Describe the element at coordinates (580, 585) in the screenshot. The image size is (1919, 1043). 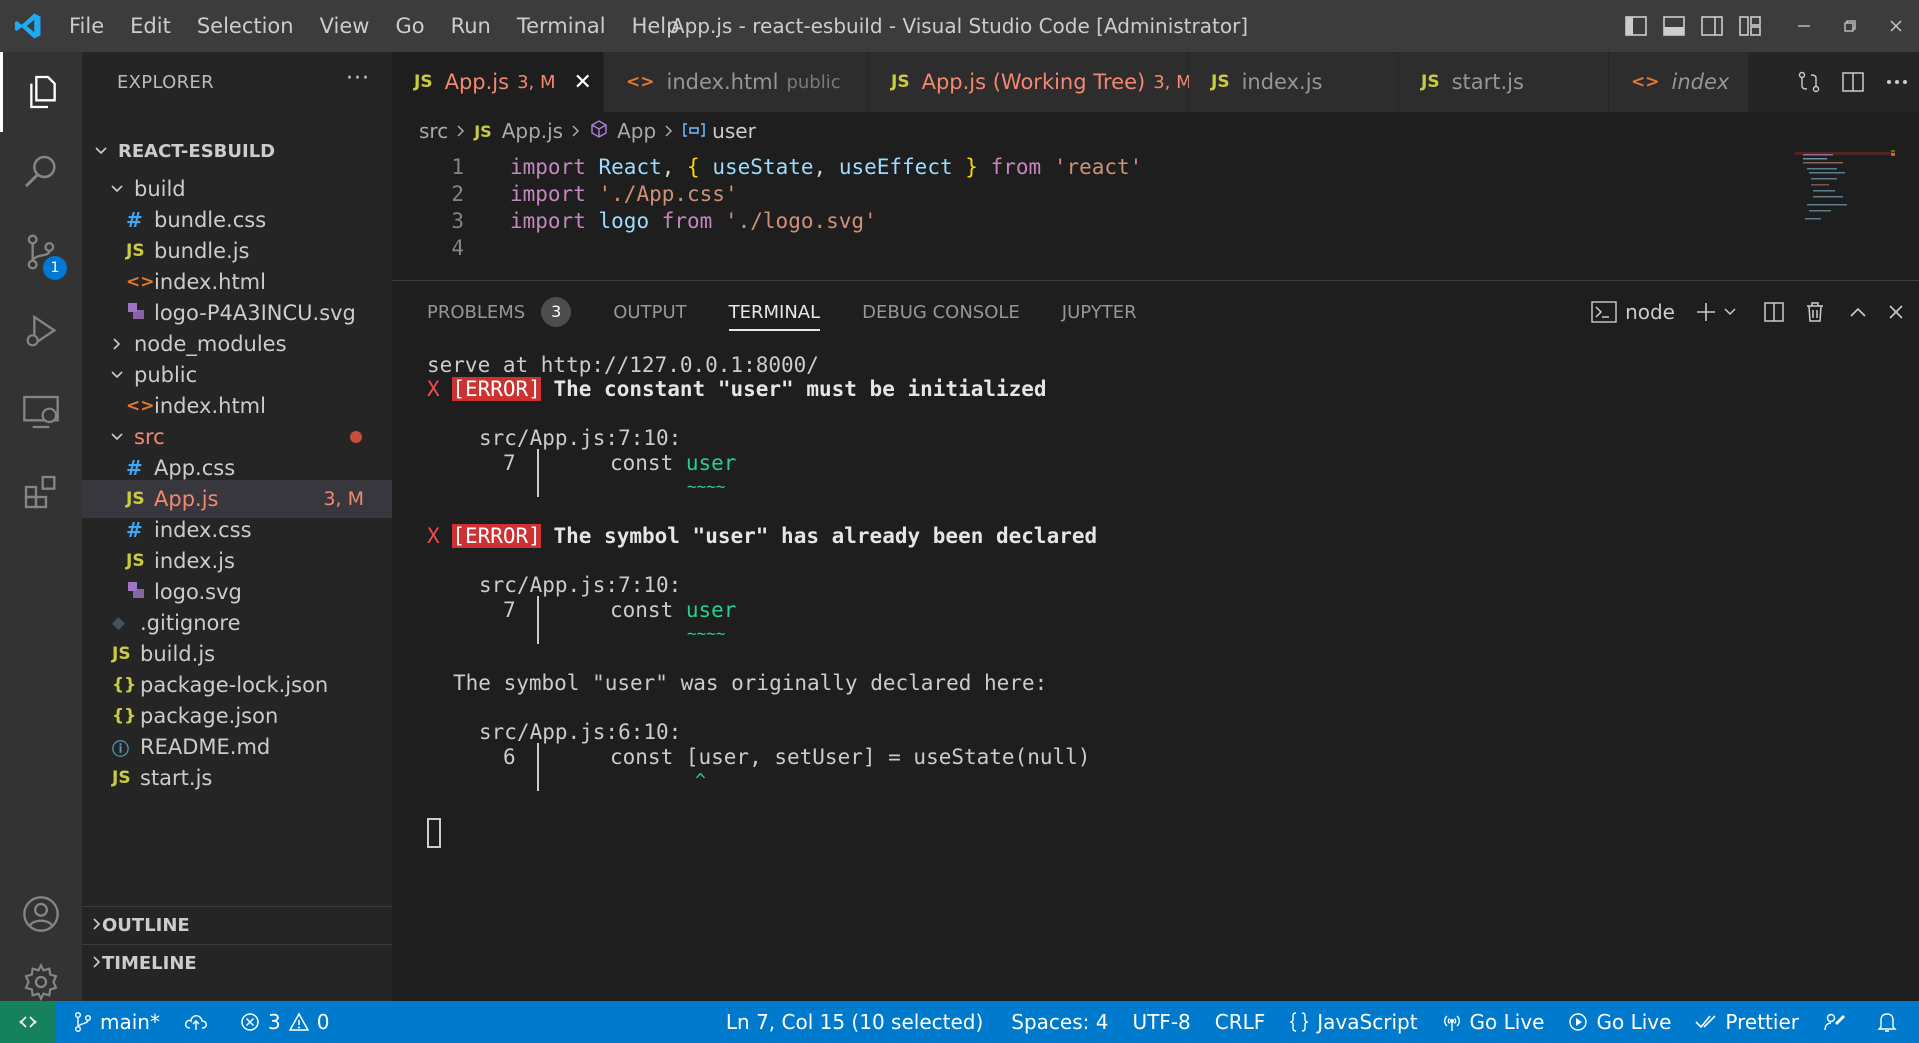
I see `terminal-location: src/App.js:7:10:` at that location.